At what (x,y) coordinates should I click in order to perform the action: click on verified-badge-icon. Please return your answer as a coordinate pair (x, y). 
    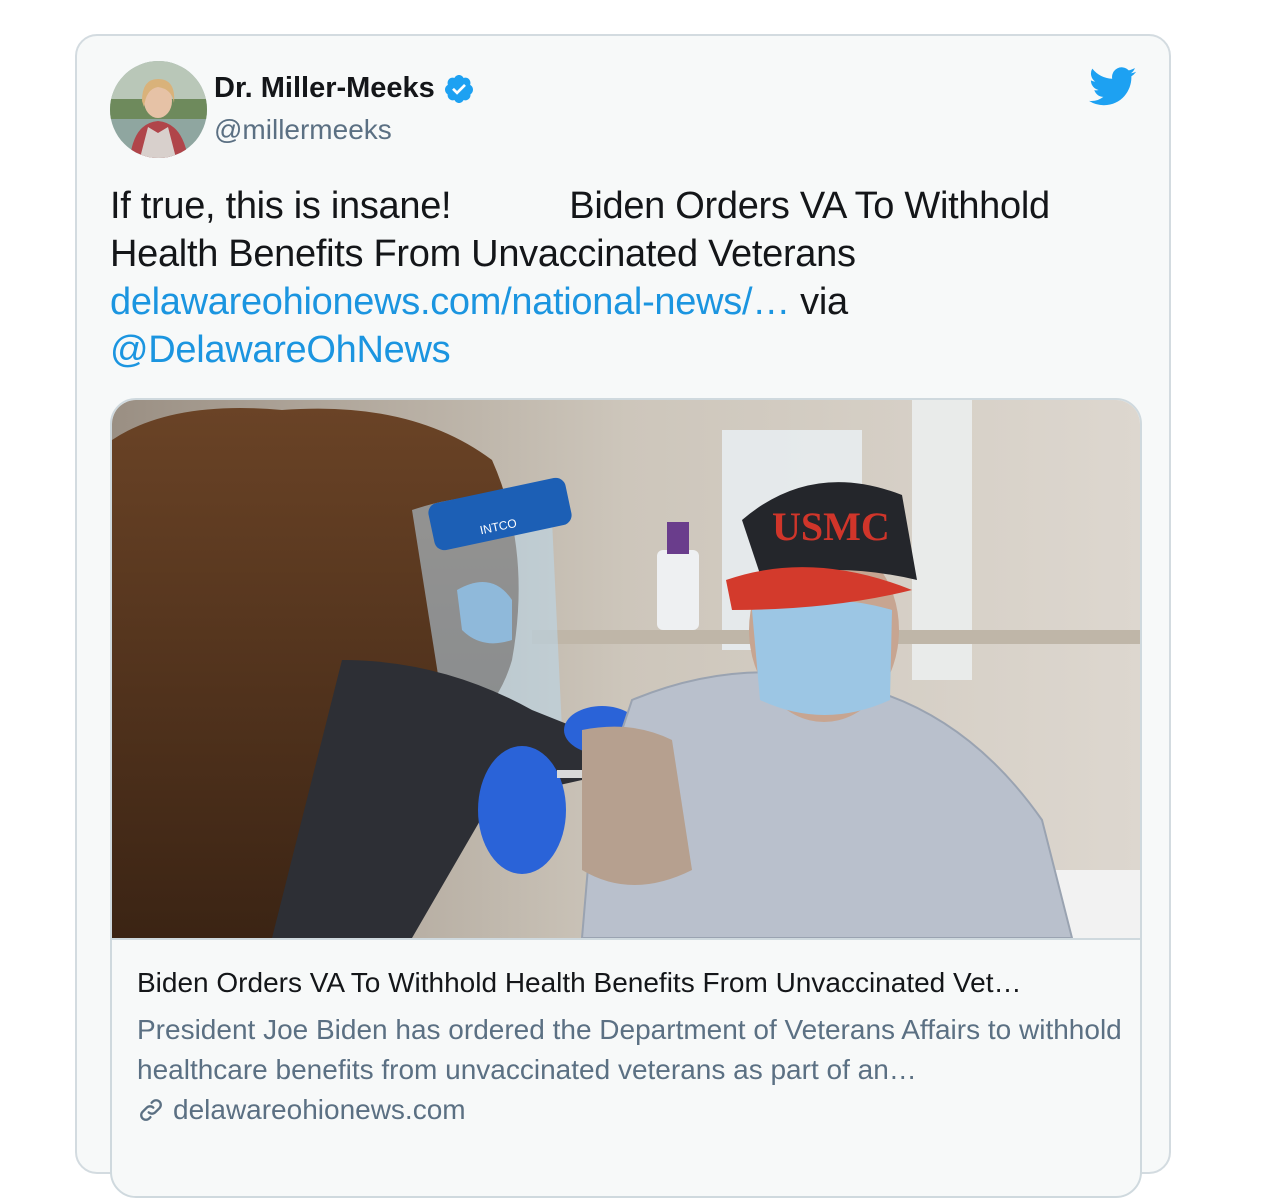
    Looking at the image, I should click on (459, 89).